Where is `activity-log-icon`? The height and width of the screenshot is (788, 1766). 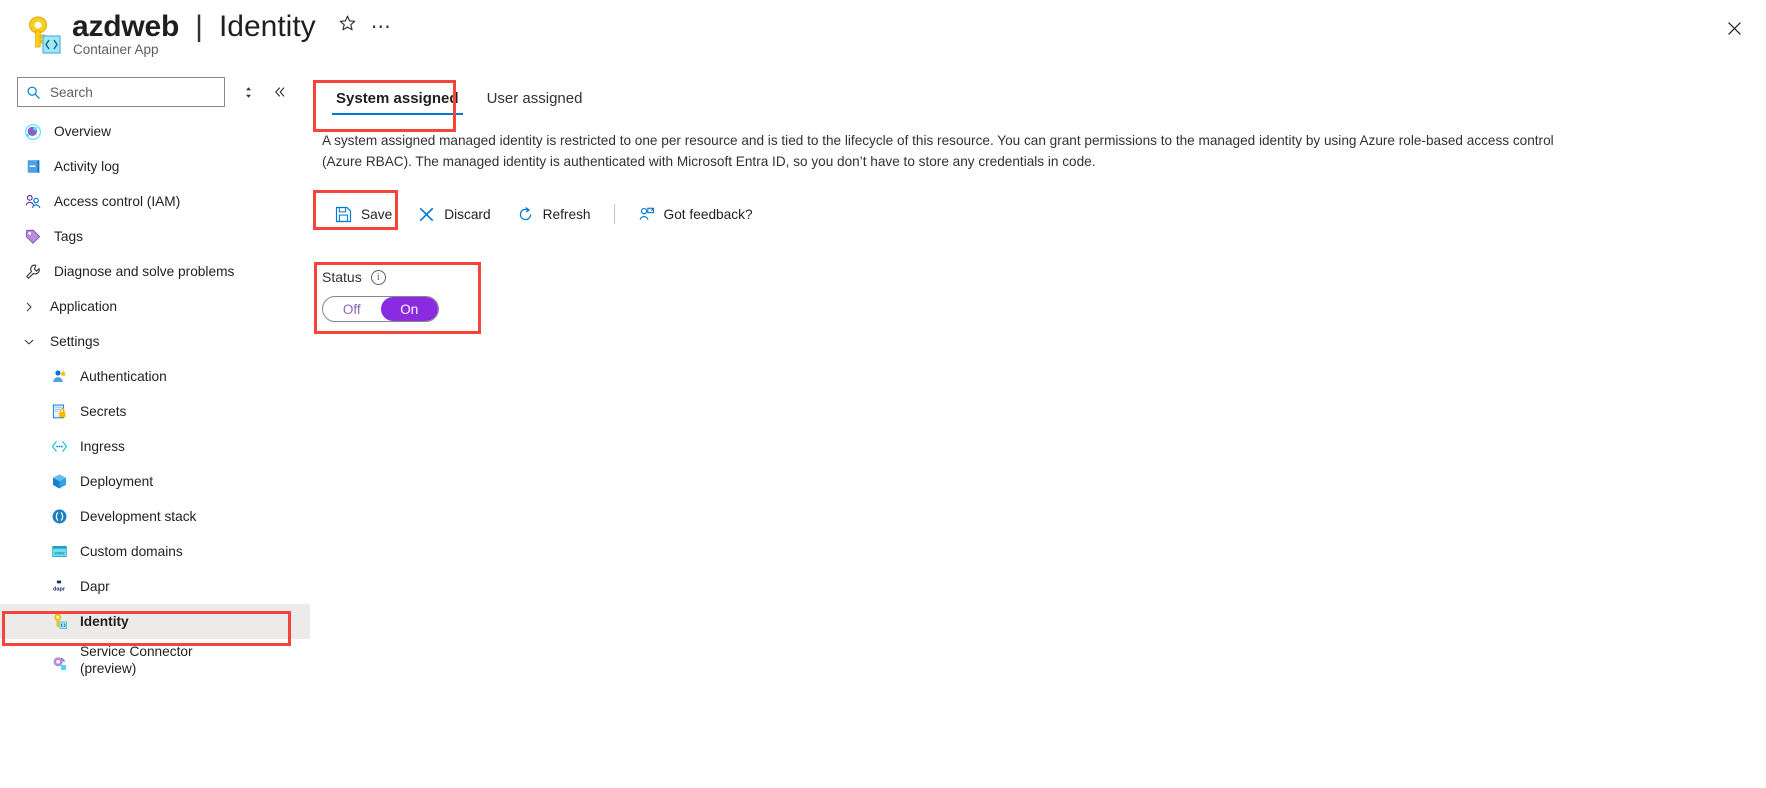
activity-log-icon is located at coordinates (33, 167).